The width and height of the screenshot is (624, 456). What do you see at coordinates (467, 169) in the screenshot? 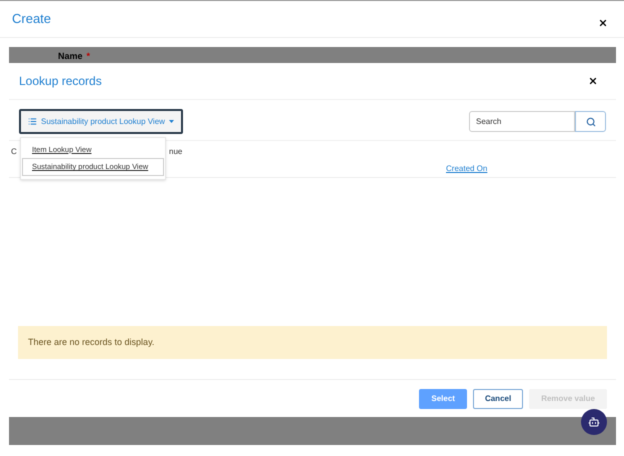
I see `column-header-link: Created On` at bounding box center [467, 169].